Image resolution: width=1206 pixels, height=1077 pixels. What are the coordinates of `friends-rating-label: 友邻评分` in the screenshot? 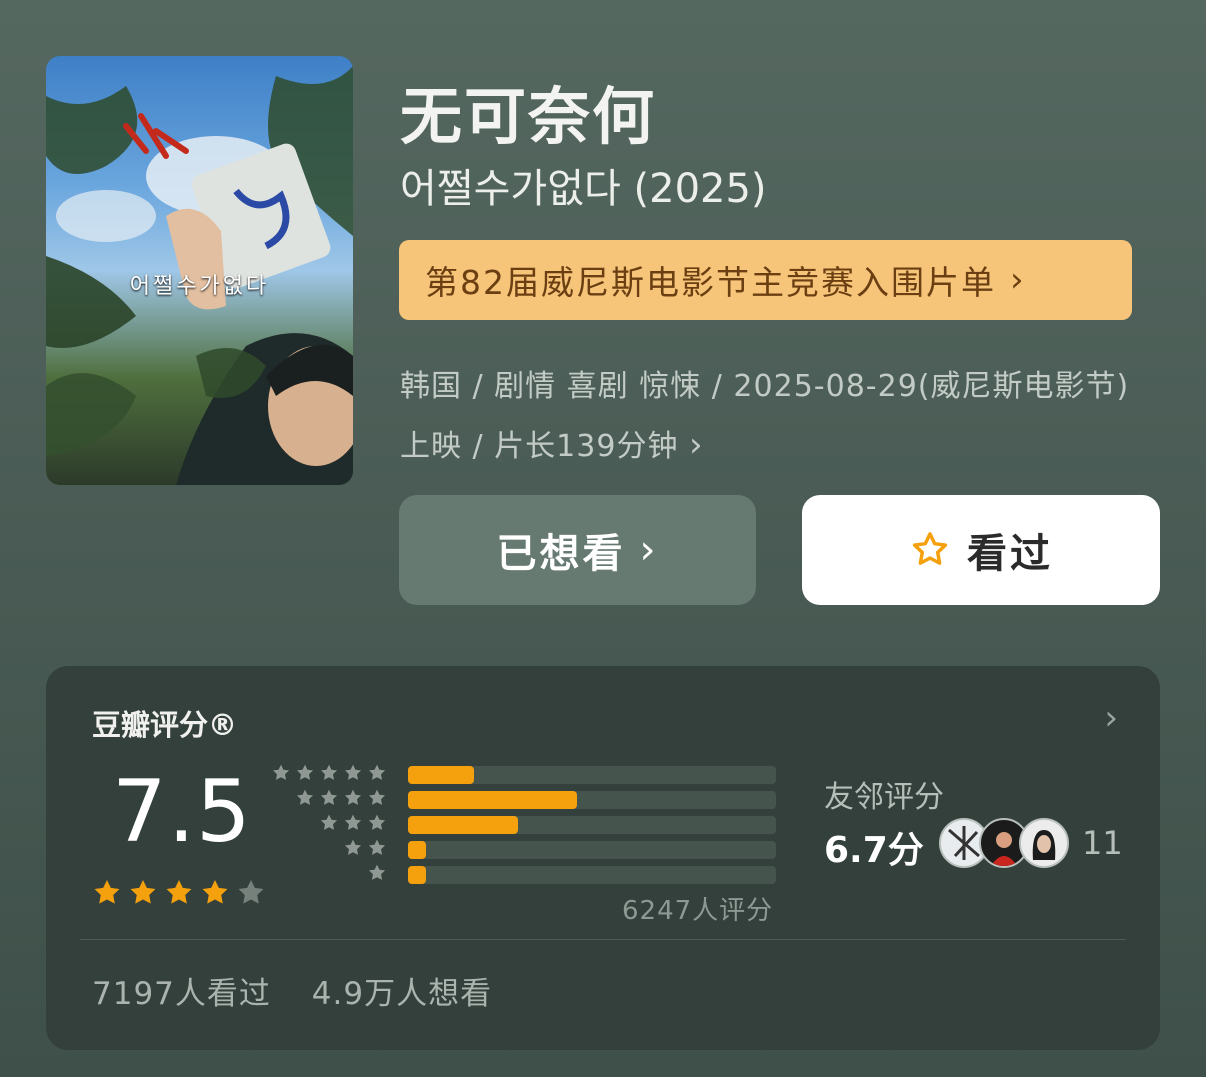 It's located at (884, 797).